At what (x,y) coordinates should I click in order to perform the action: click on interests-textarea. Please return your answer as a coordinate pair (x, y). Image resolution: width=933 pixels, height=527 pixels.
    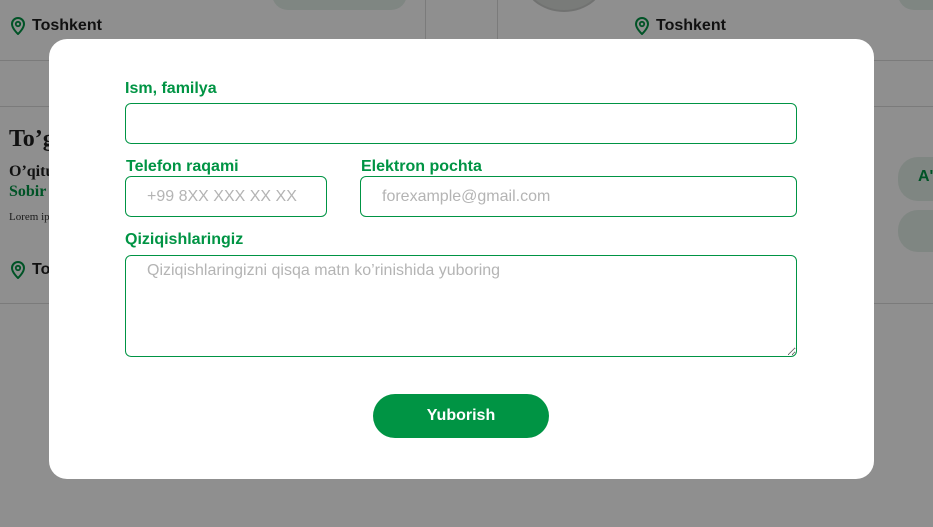
    Looking at the image, I should click on (461, 306).